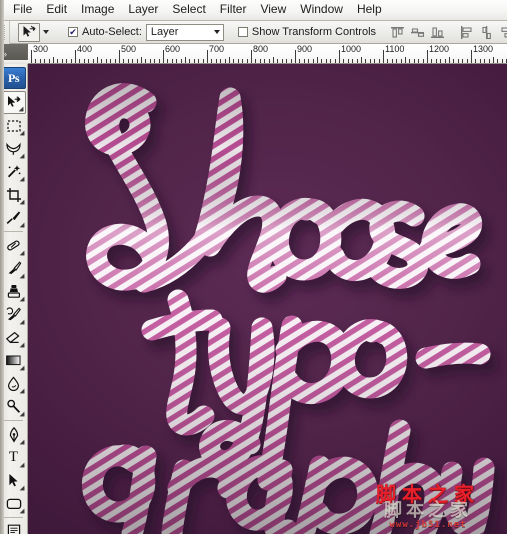  What do you see at coordinates (397, 32) in the screenshot?
I see `align-top-edges-icon` at bounding box center [397, 32].